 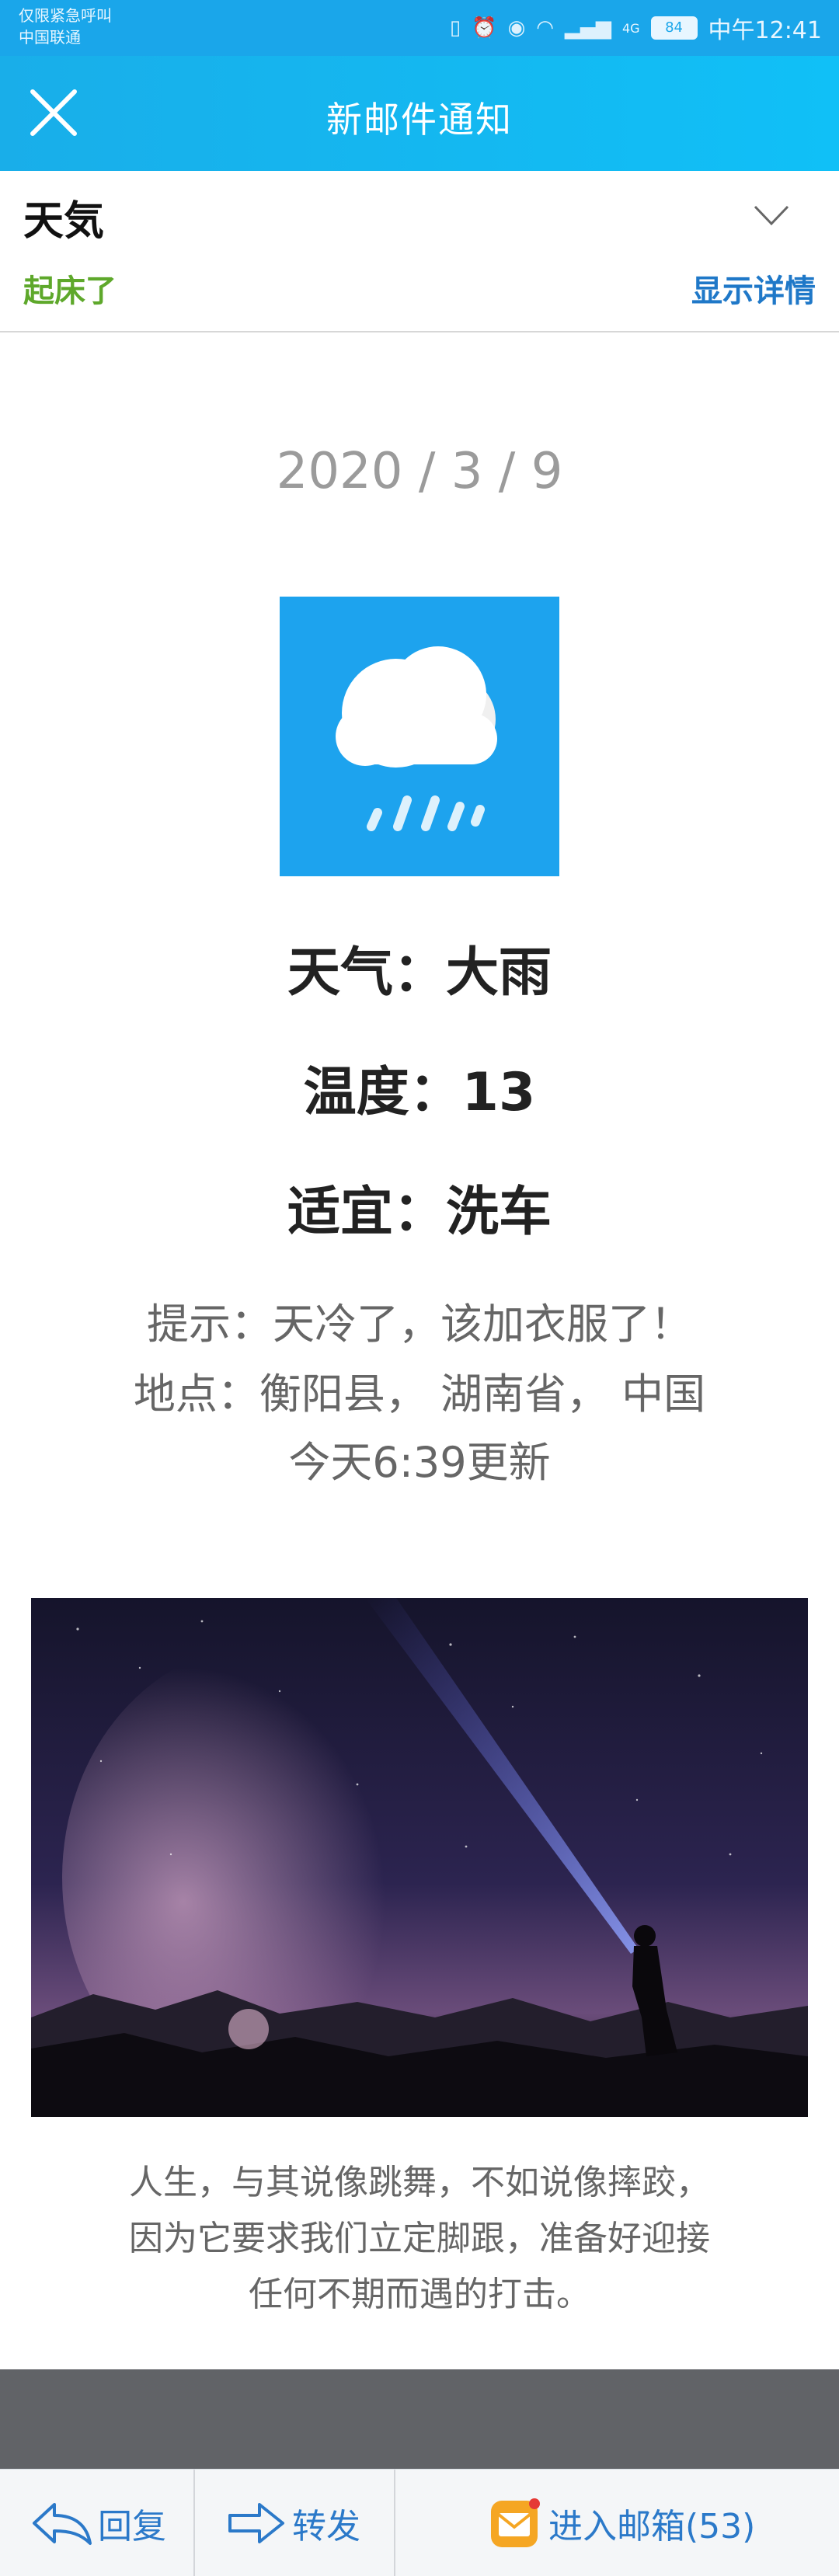 I want to click on footer-band, so click(x=419, y=2419).